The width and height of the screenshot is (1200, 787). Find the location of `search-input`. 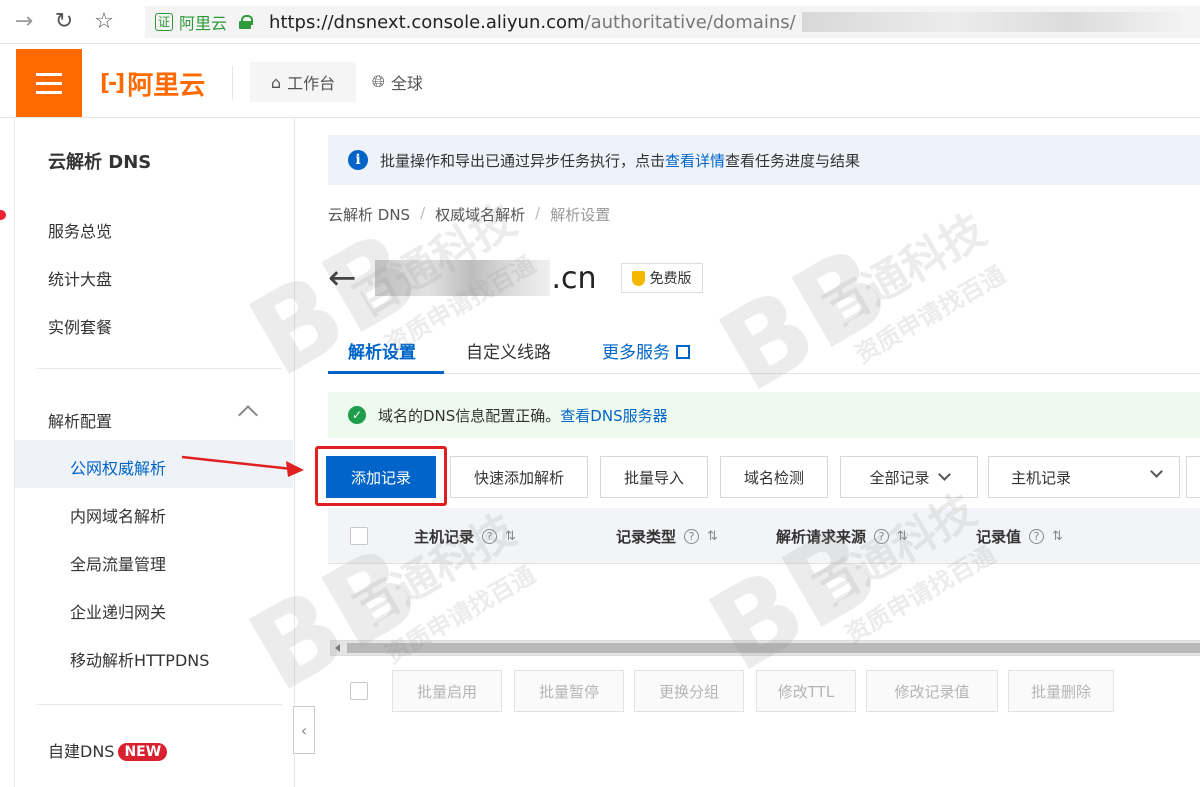

search-input is located at coordinates (1193, 477).